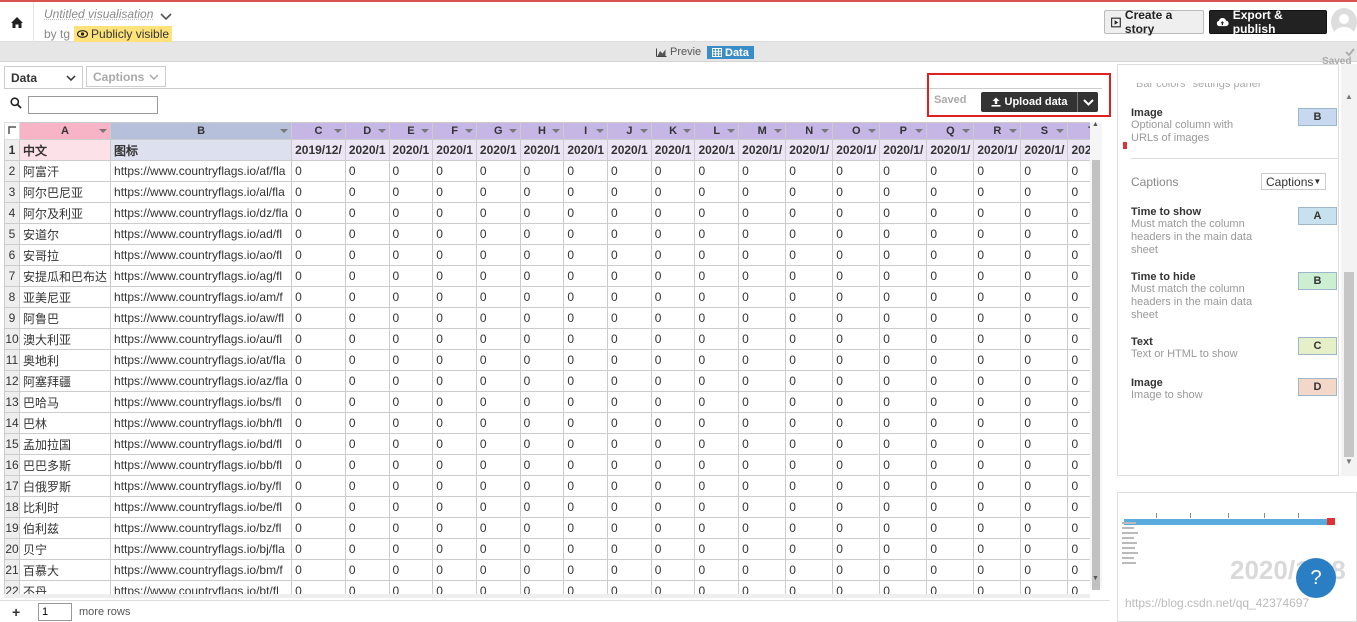 The width and height of the screenshot is (1357, 622). Describe the element at coordinates (717, 131) in the screenshot. I see `column-header-l: L` at that location.